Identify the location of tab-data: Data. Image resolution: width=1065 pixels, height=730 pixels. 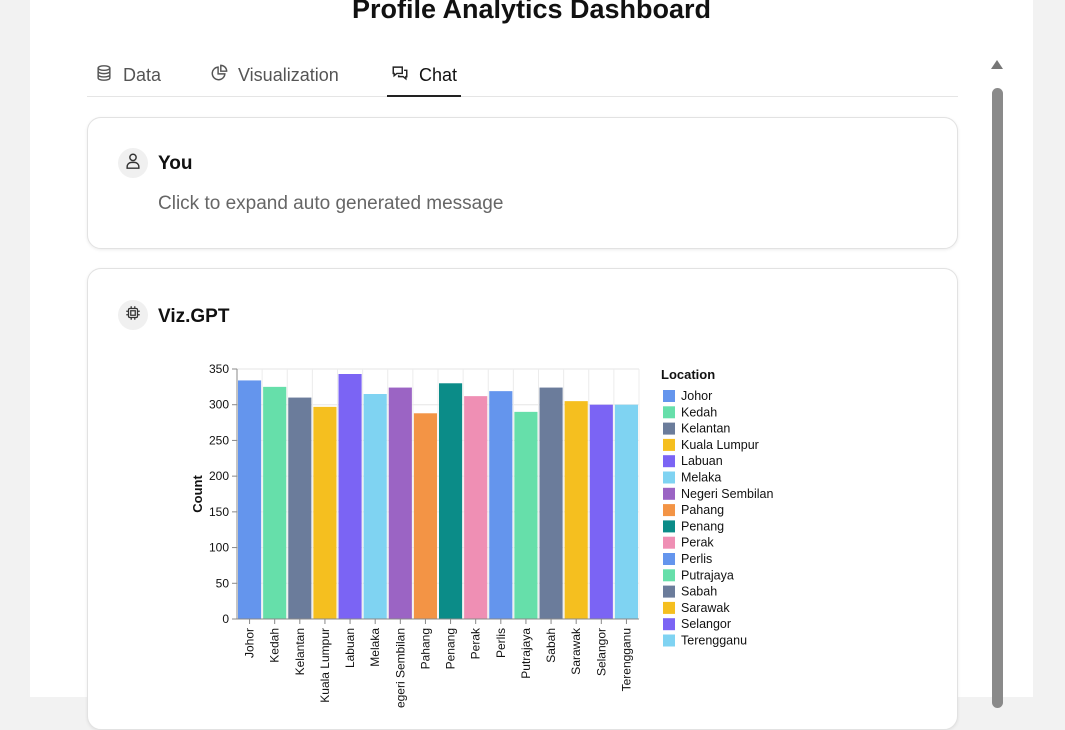
(128, 75).